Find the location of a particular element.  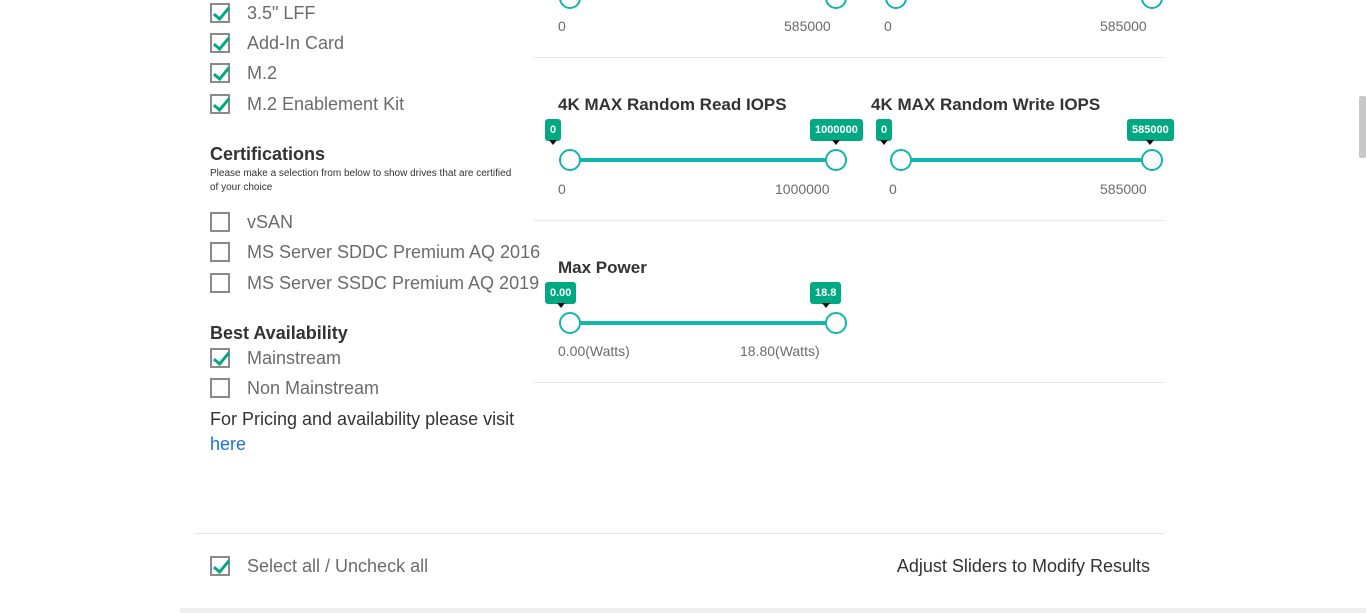

checkbox-row-ms-ssdc-2019: MS Server SSDC Premium AQ 2019 is located at coordinates (374, 283).